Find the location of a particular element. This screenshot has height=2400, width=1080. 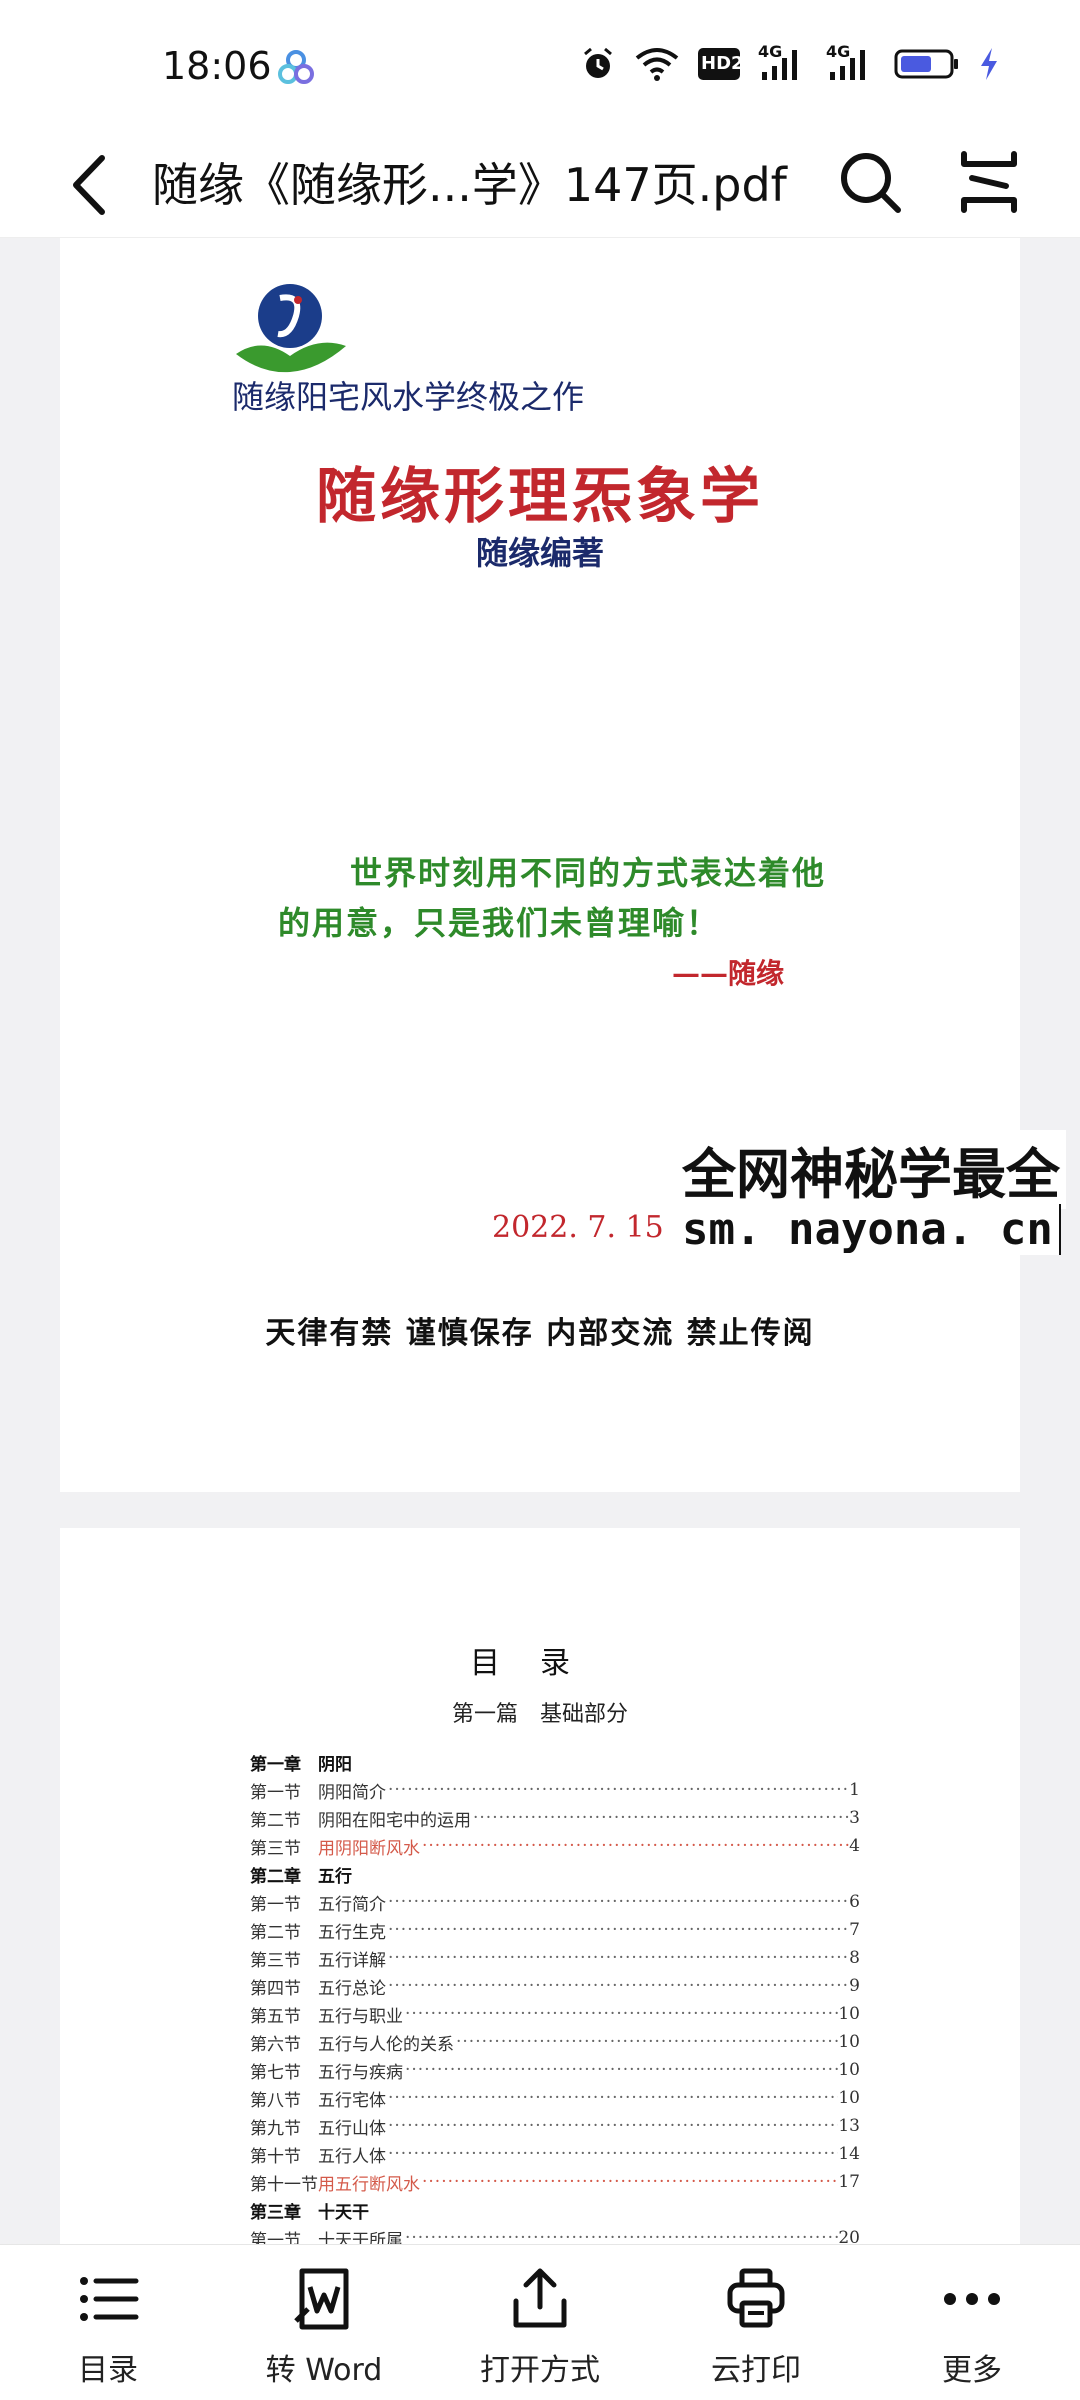

search-icon is located at coordinates (870, 182).